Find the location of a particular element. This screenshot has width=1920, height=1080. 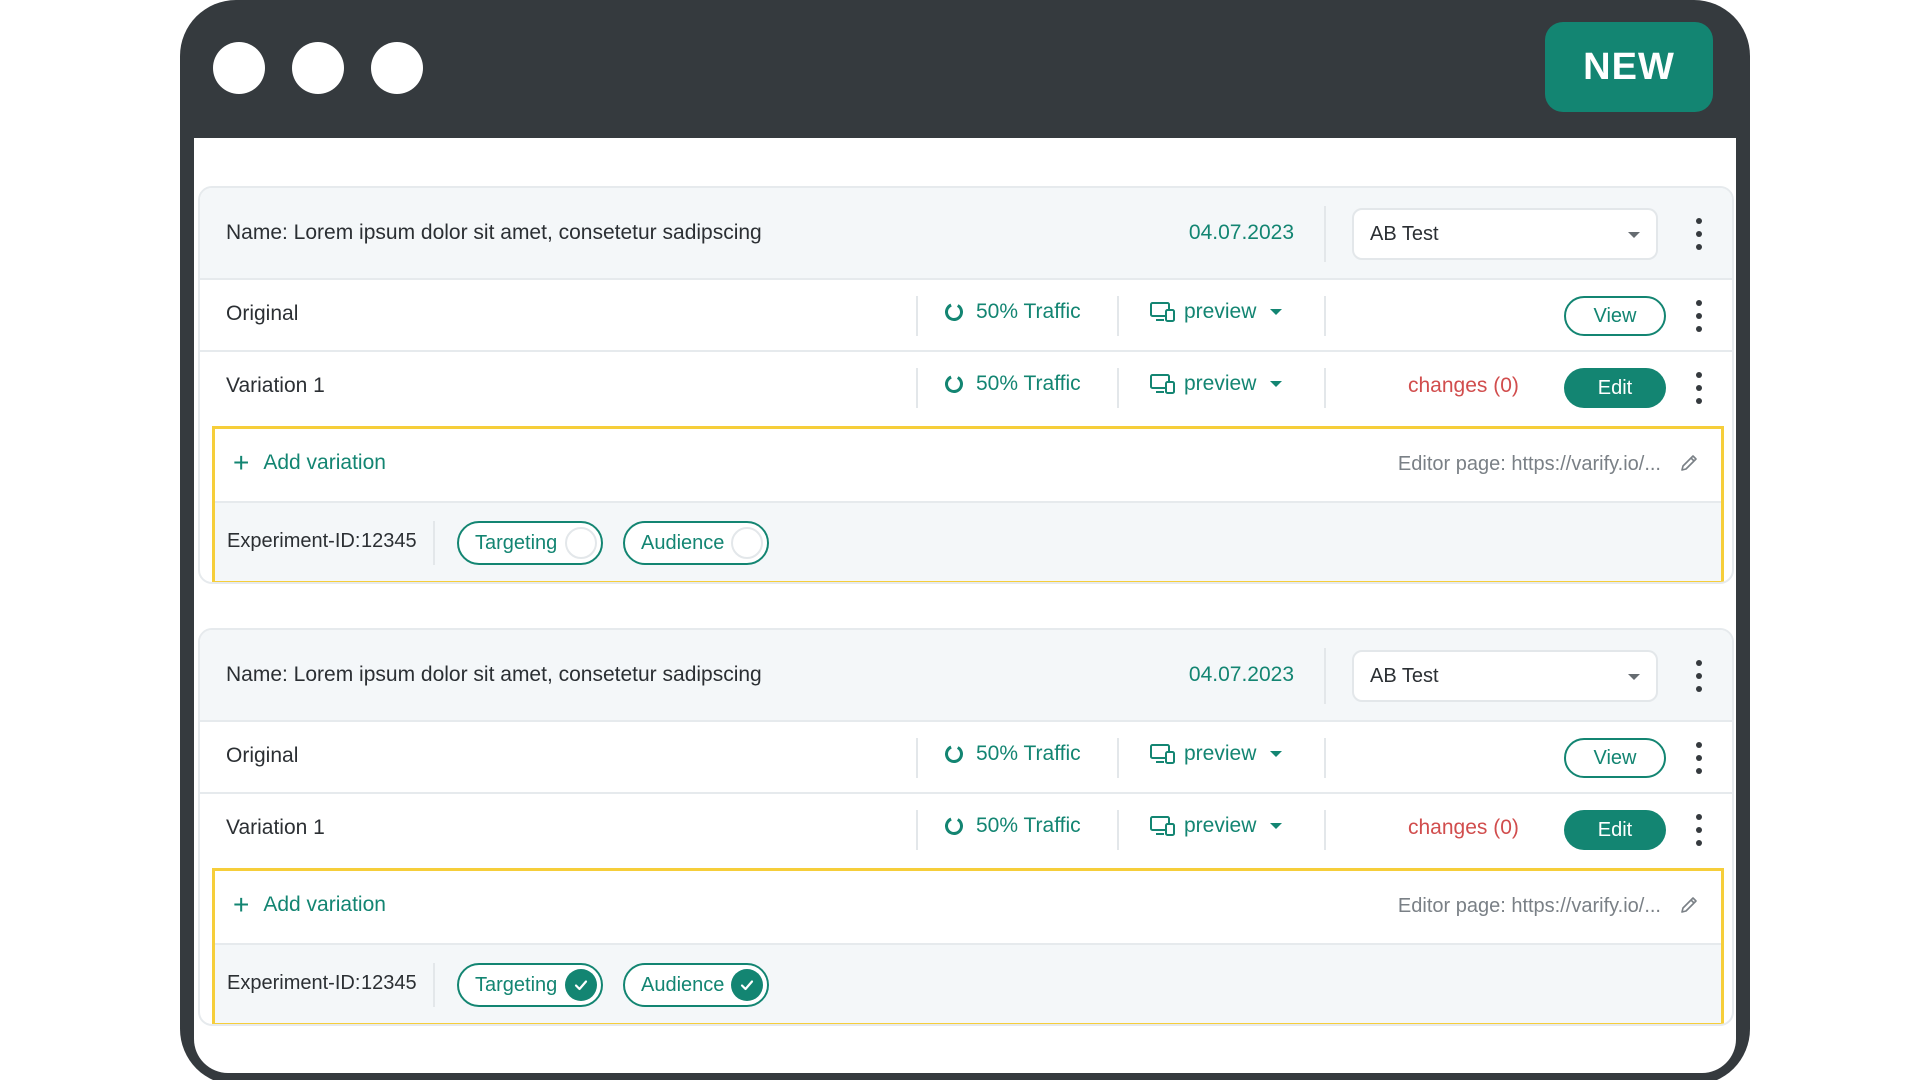

check-icon is located at coordinates (581, 985).